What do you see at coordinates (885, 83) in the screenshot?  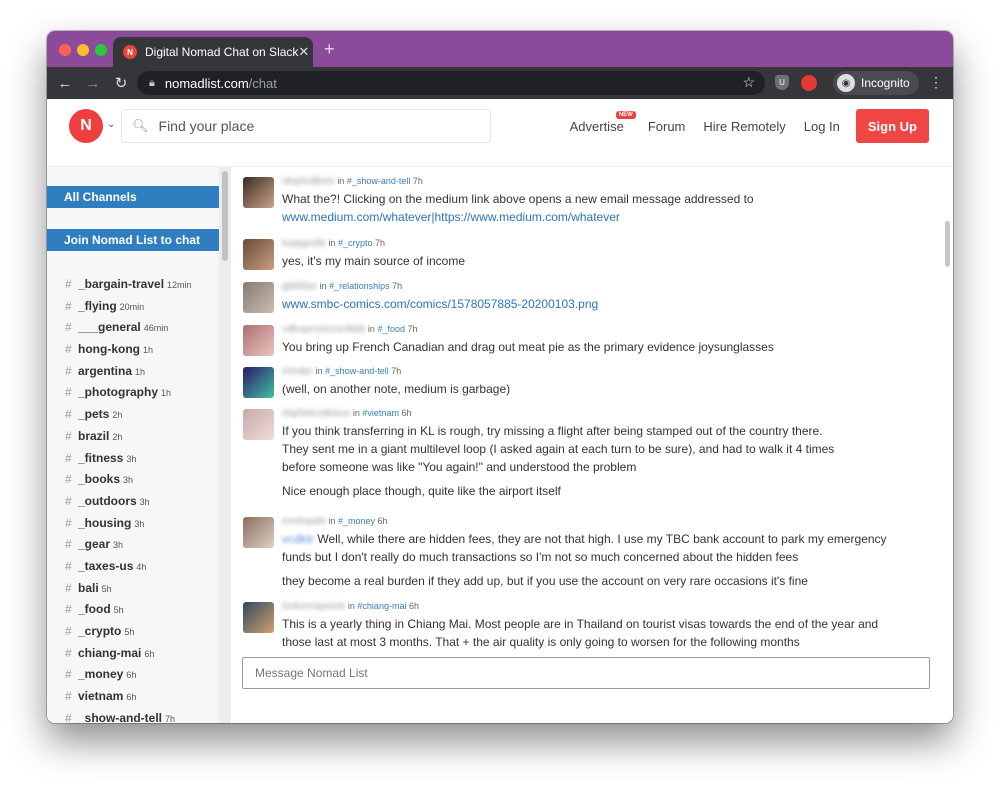 I see `incognito-label: Incognito` at bounding box center [885, 83].